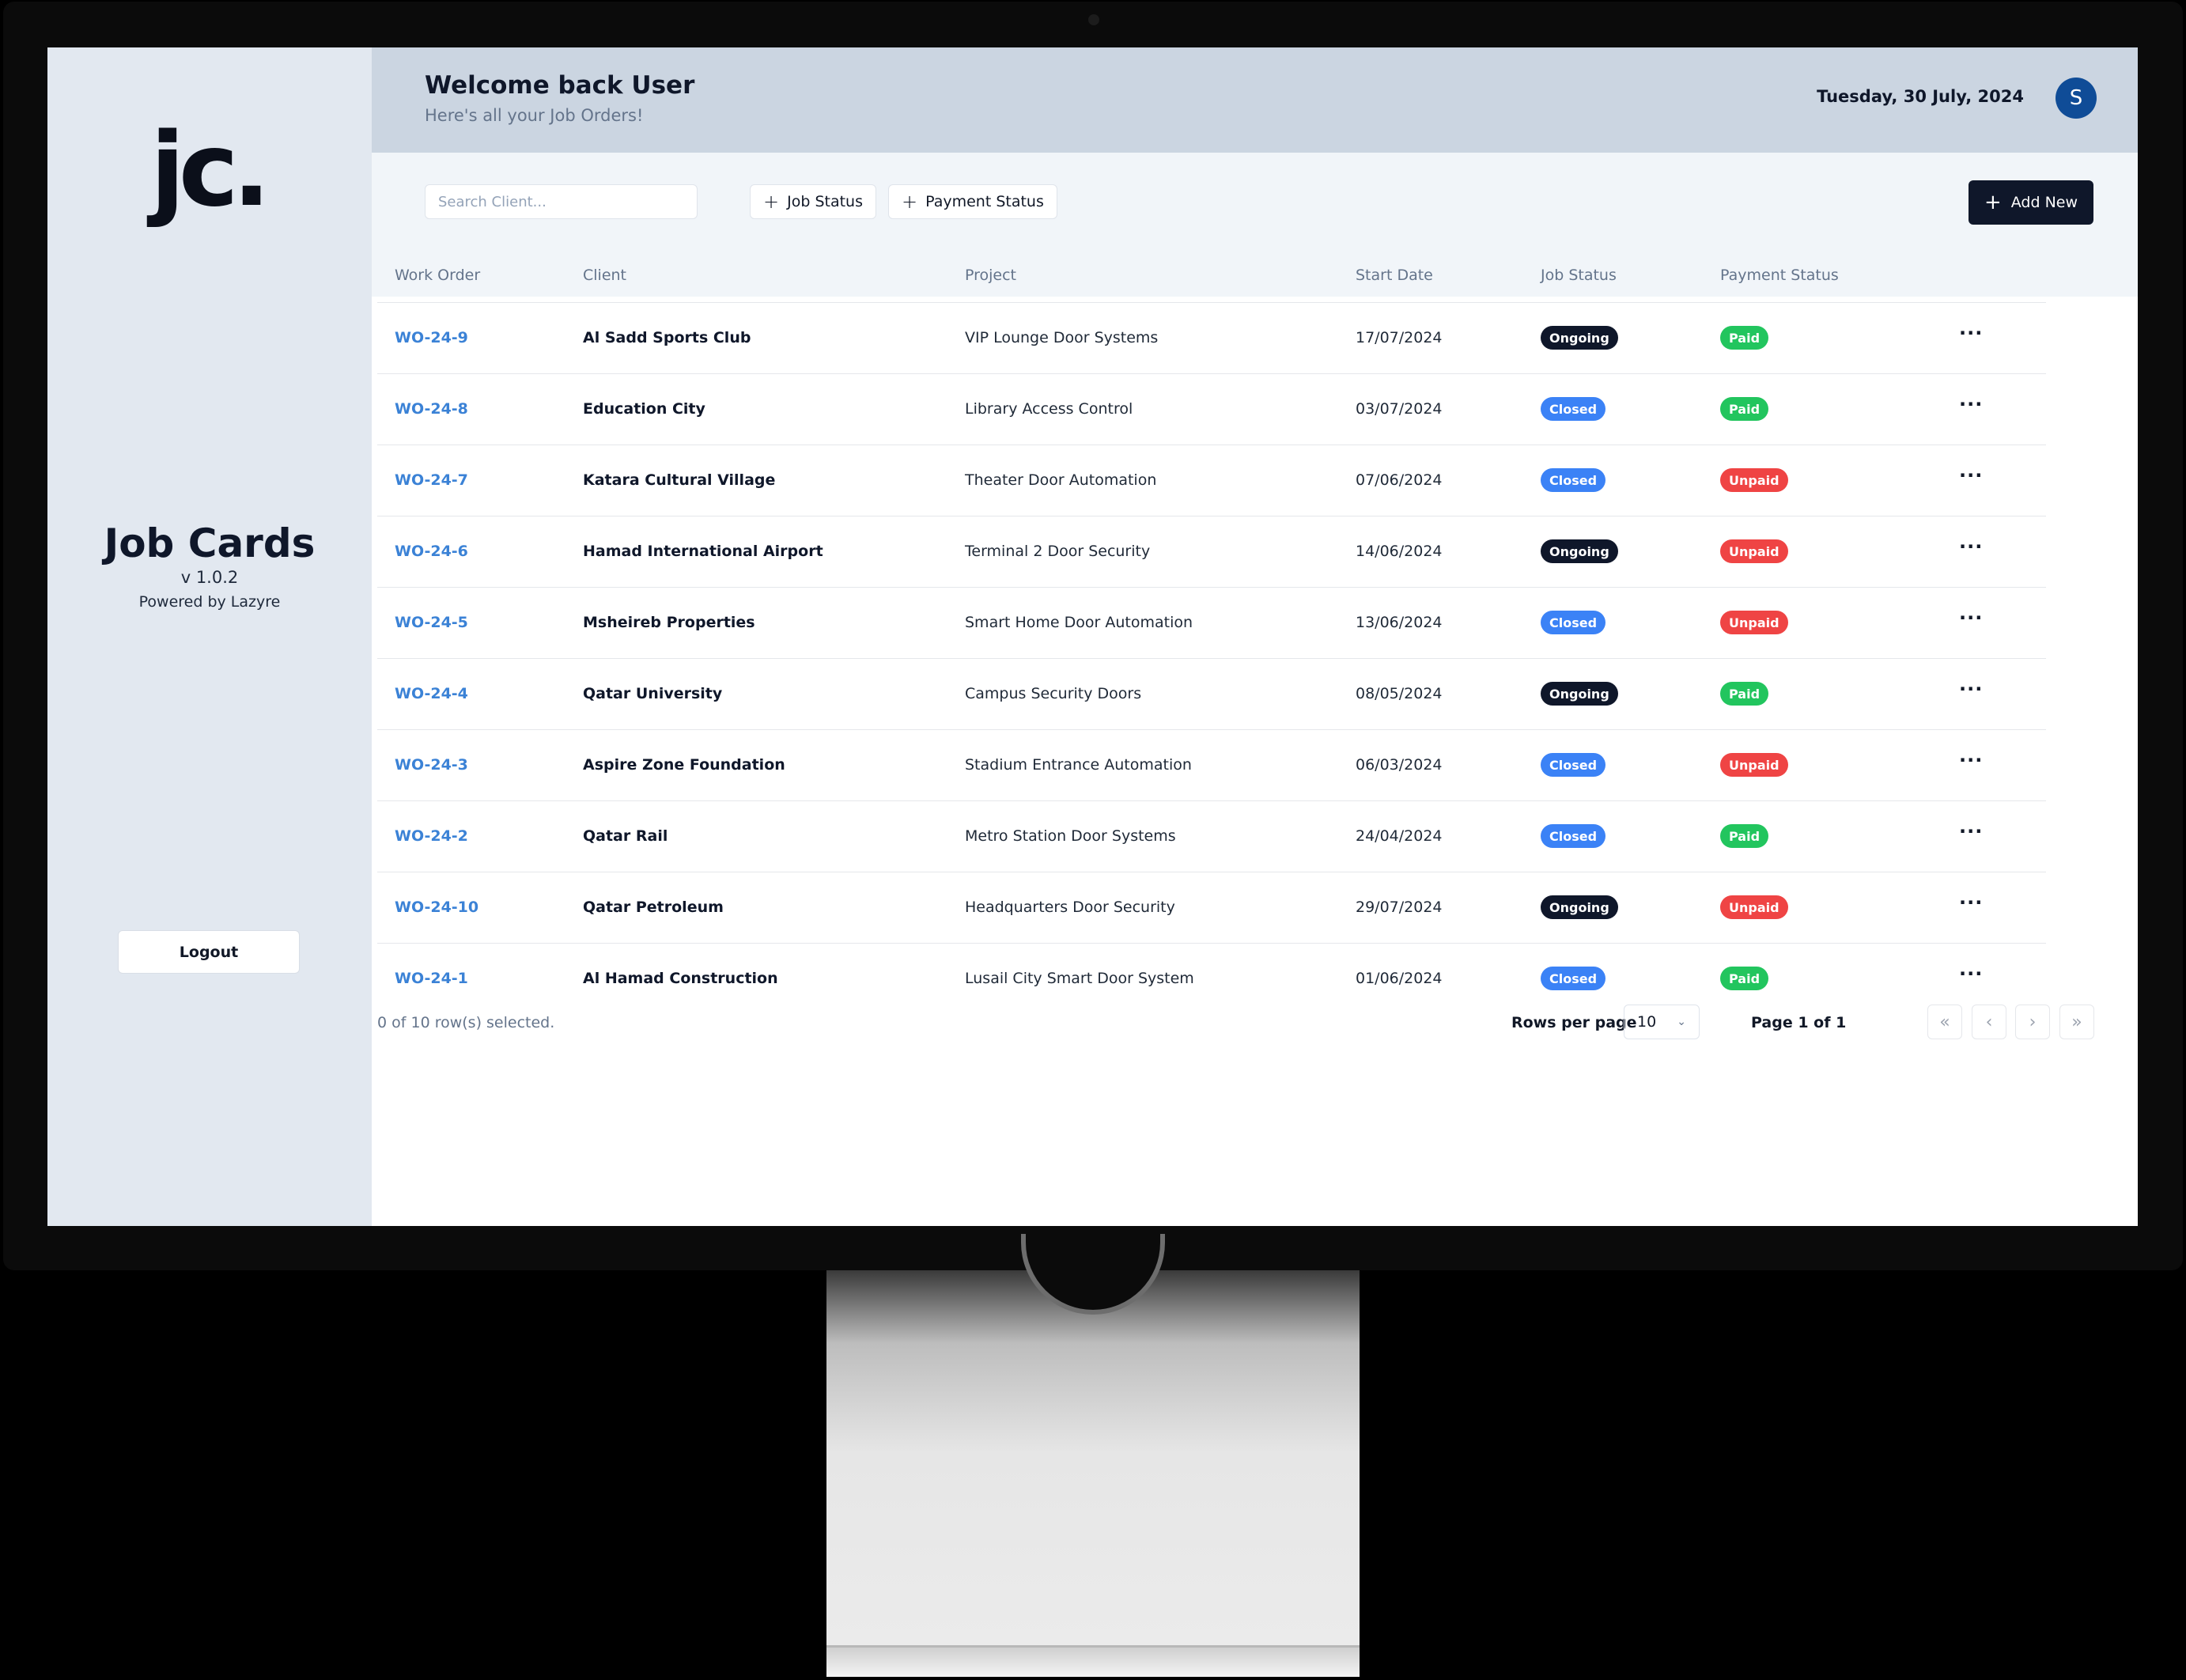  What do you see at coordinates (438, 275) in the screenshot?
I see `column-work-order: Work Order` at bounding box center [438, 275].